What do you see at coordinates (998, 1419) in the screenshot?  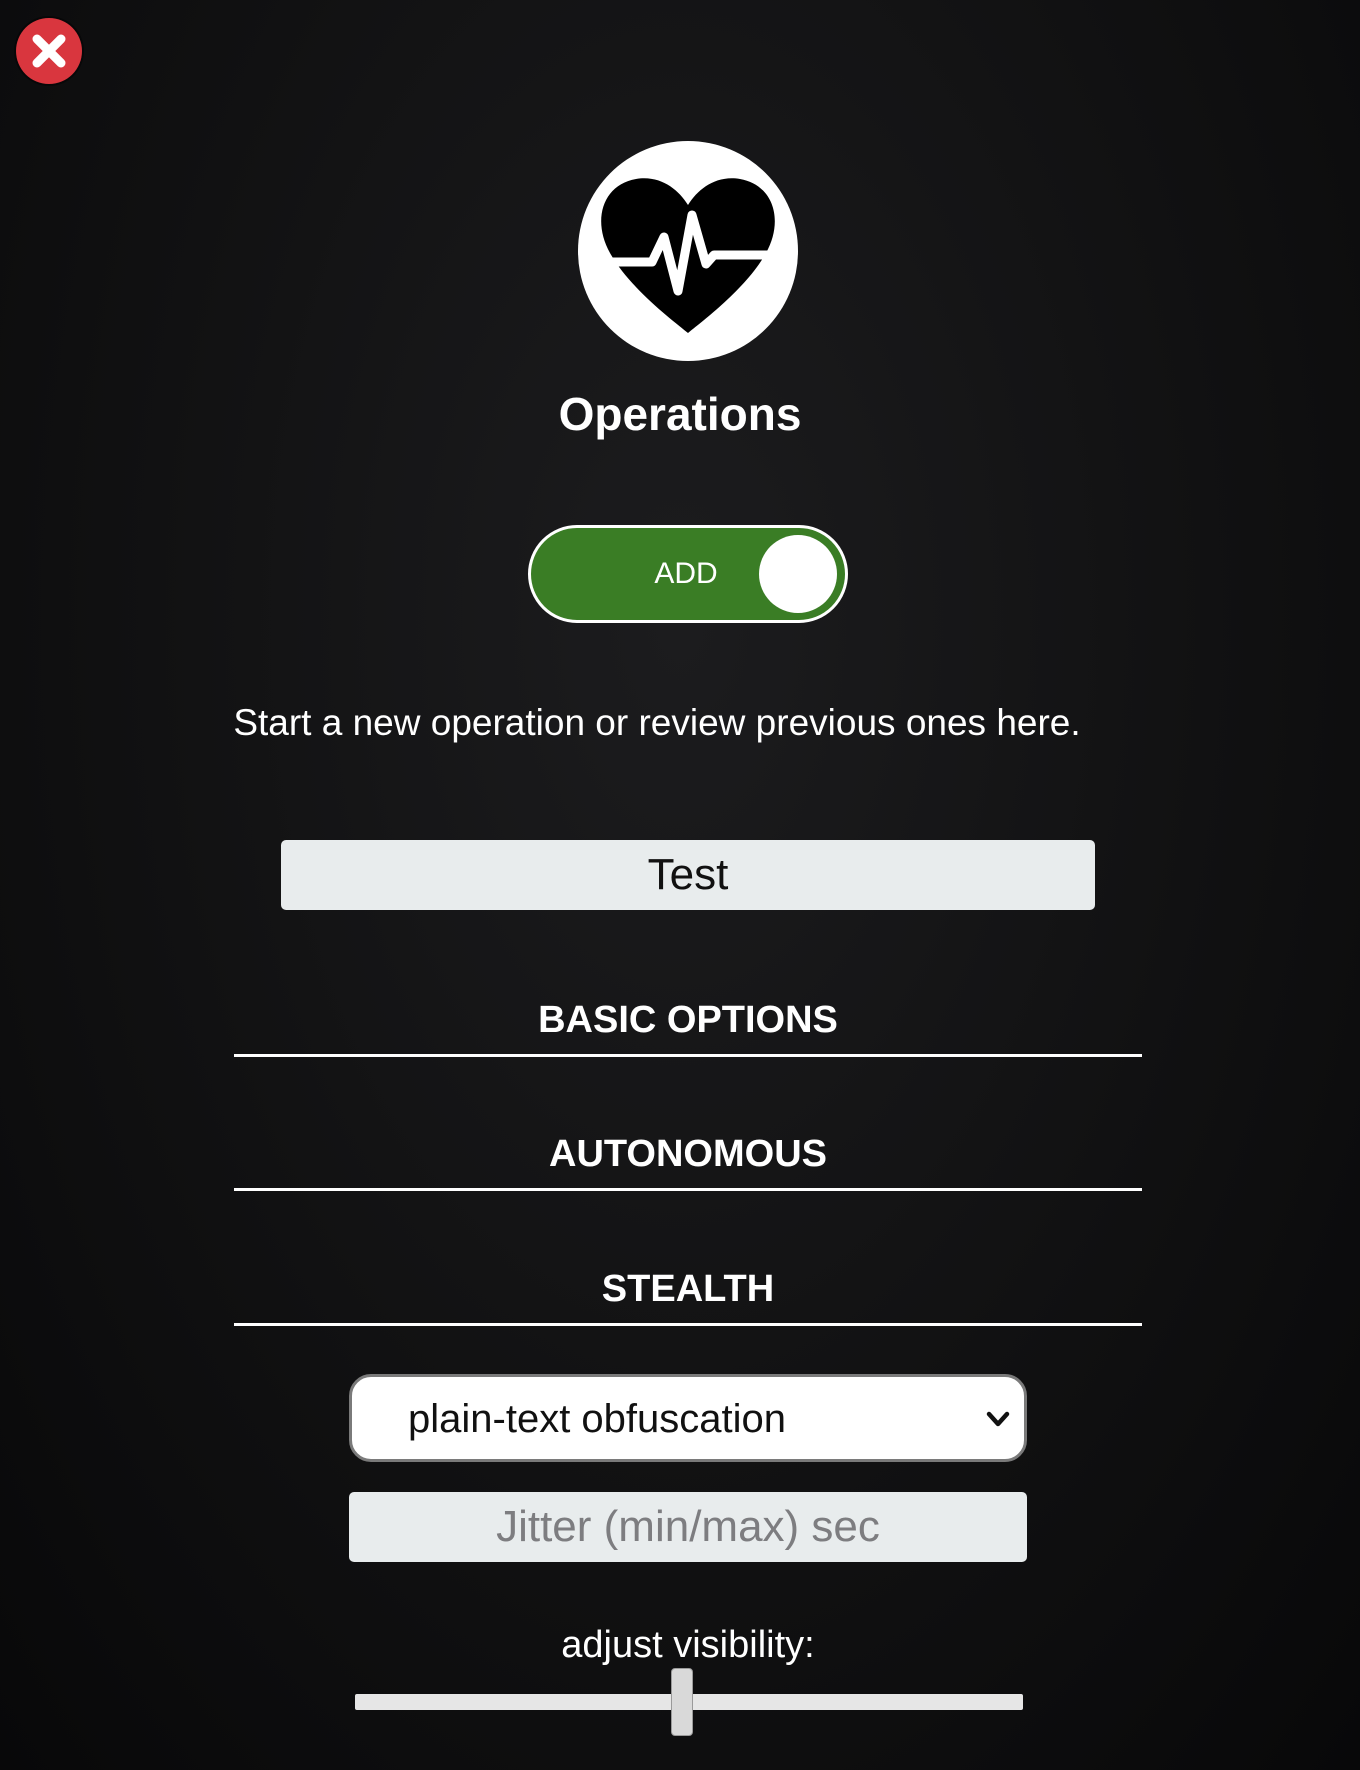 I see `chevron-down-icon` at bounding box center [998, 1419].